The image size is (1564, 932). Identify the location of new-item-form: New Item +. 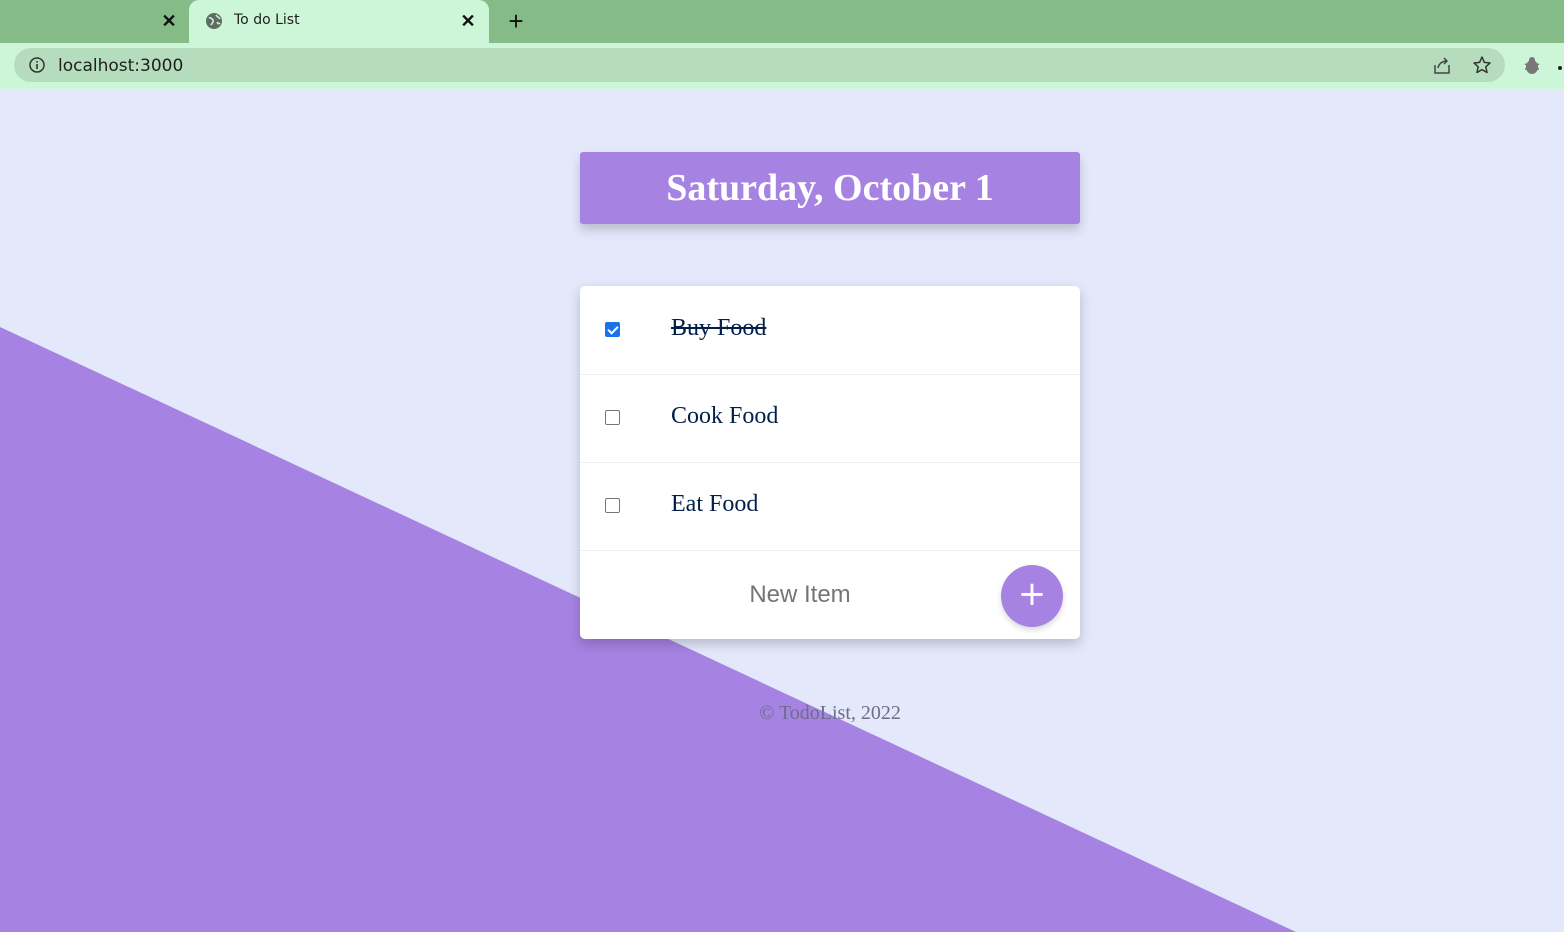
(830, 595).